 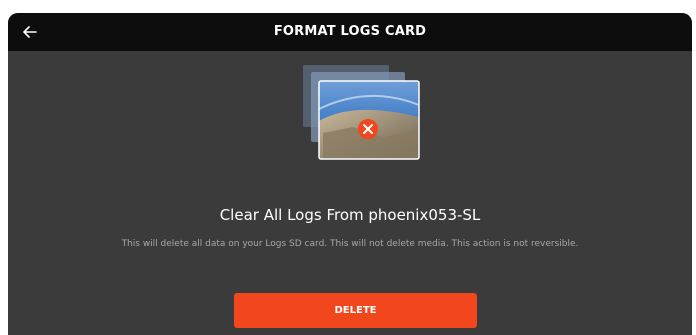 I want to click on back-button, so click(x=30, y=32).